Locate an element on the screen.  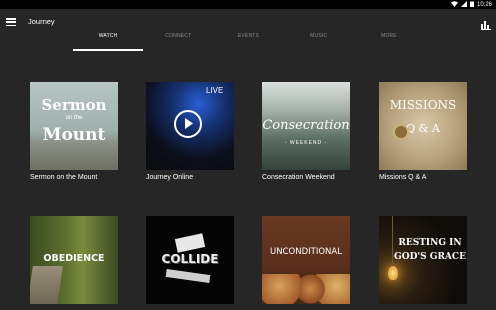
media-tile: COLLIDE is located at coordinates (190, 260).